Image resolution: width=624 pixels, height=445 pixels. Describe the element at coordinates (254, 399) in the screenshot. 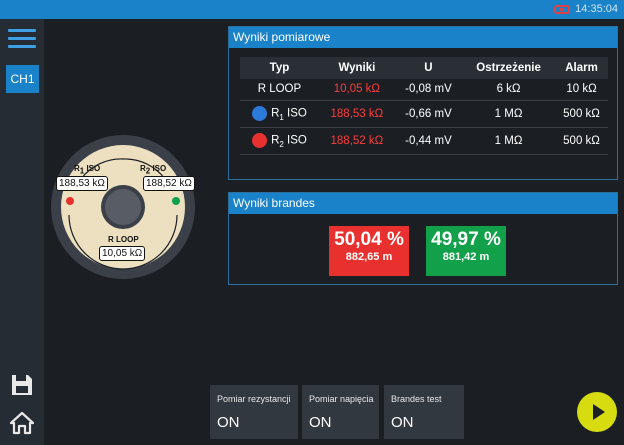

I see `tile-label: Pomiar rezystancji` at that location.